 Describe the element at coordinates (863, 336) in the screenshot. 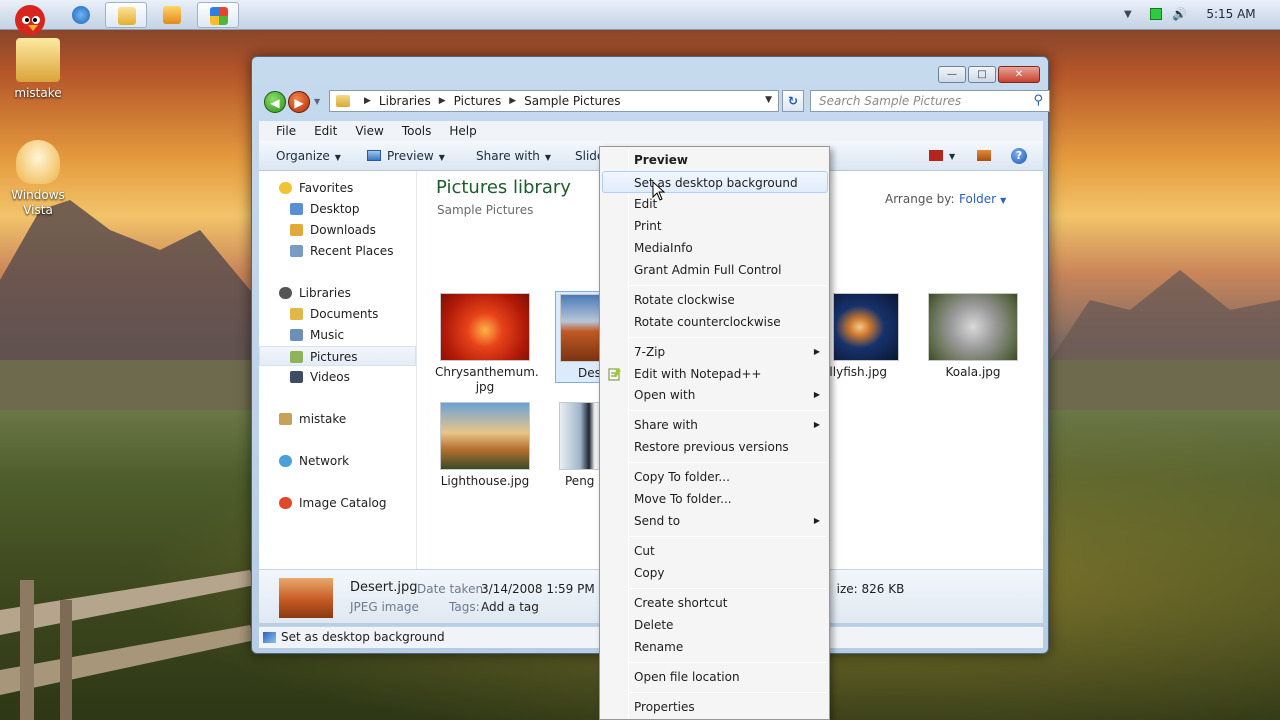

I see `file-thumbnail: llyfish.jpg` at that location.